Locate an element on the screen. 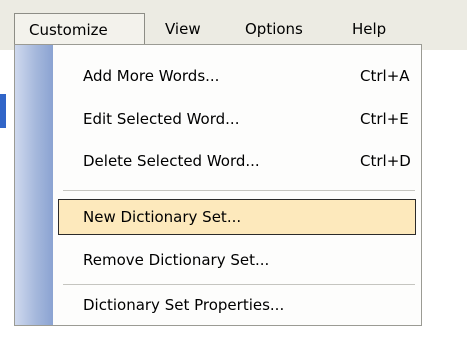 The width and height of the screenshot is (467, 343). menu-view-label: View is located at coordinates (183, 29).